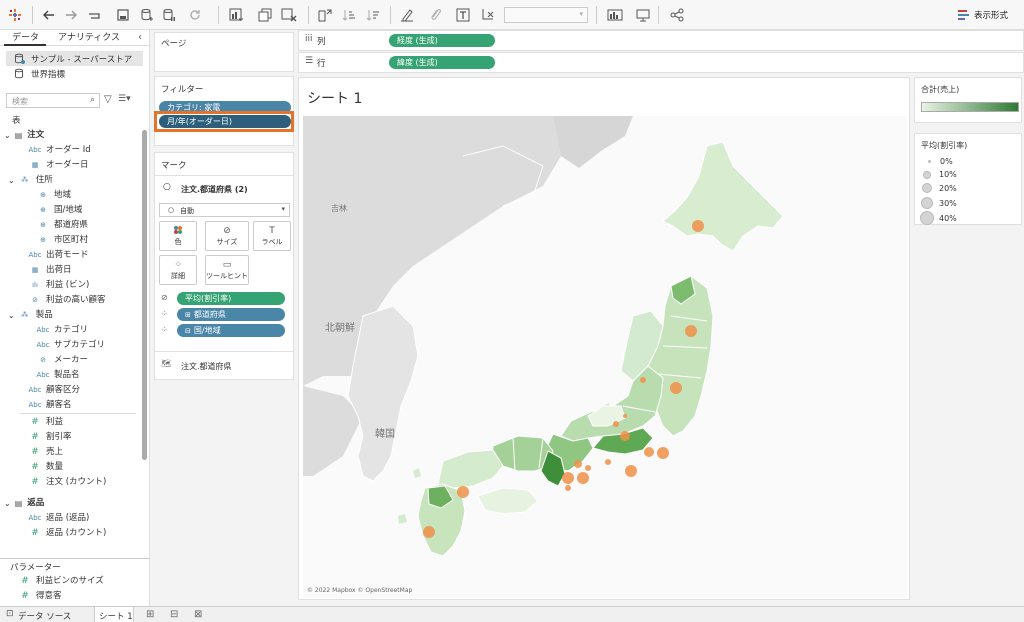 The image size is (1024, 622). I want to click on size-button: ⊘ サイズ, so click(227, 236).